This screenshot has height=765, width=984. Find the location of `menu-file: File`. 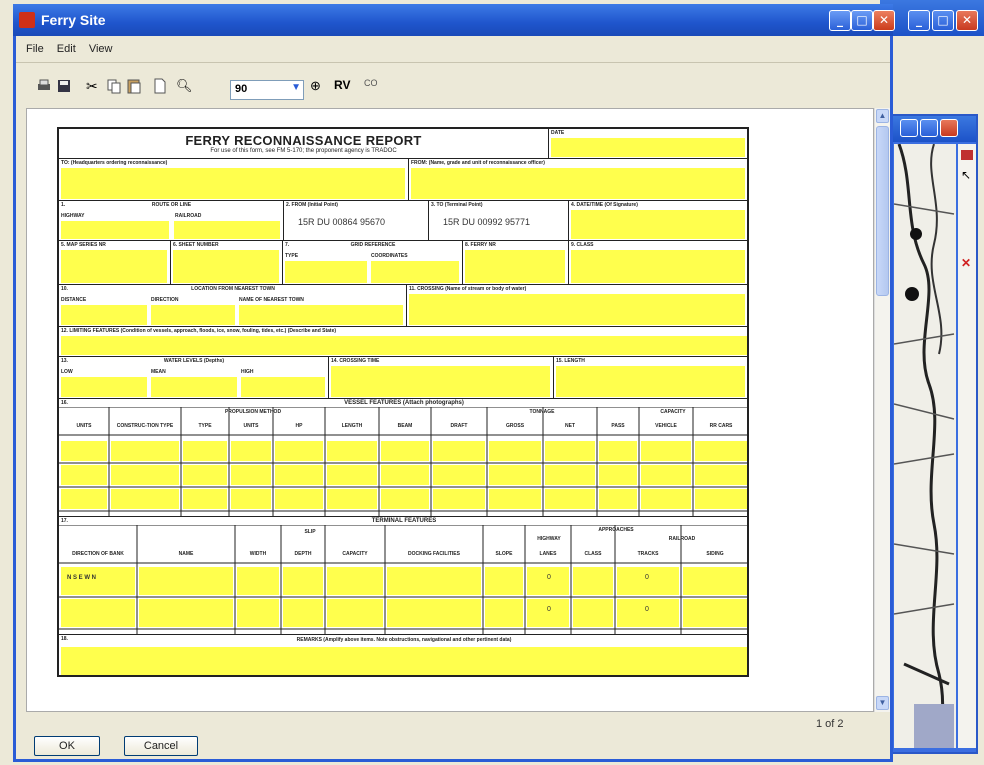

menu-file: File is located at coordinates (35, 49).